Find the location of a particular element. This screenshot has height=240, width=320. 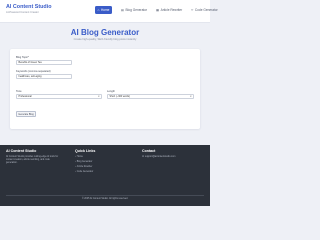

article-icon: ▦ is located at coordinates (158, 10).